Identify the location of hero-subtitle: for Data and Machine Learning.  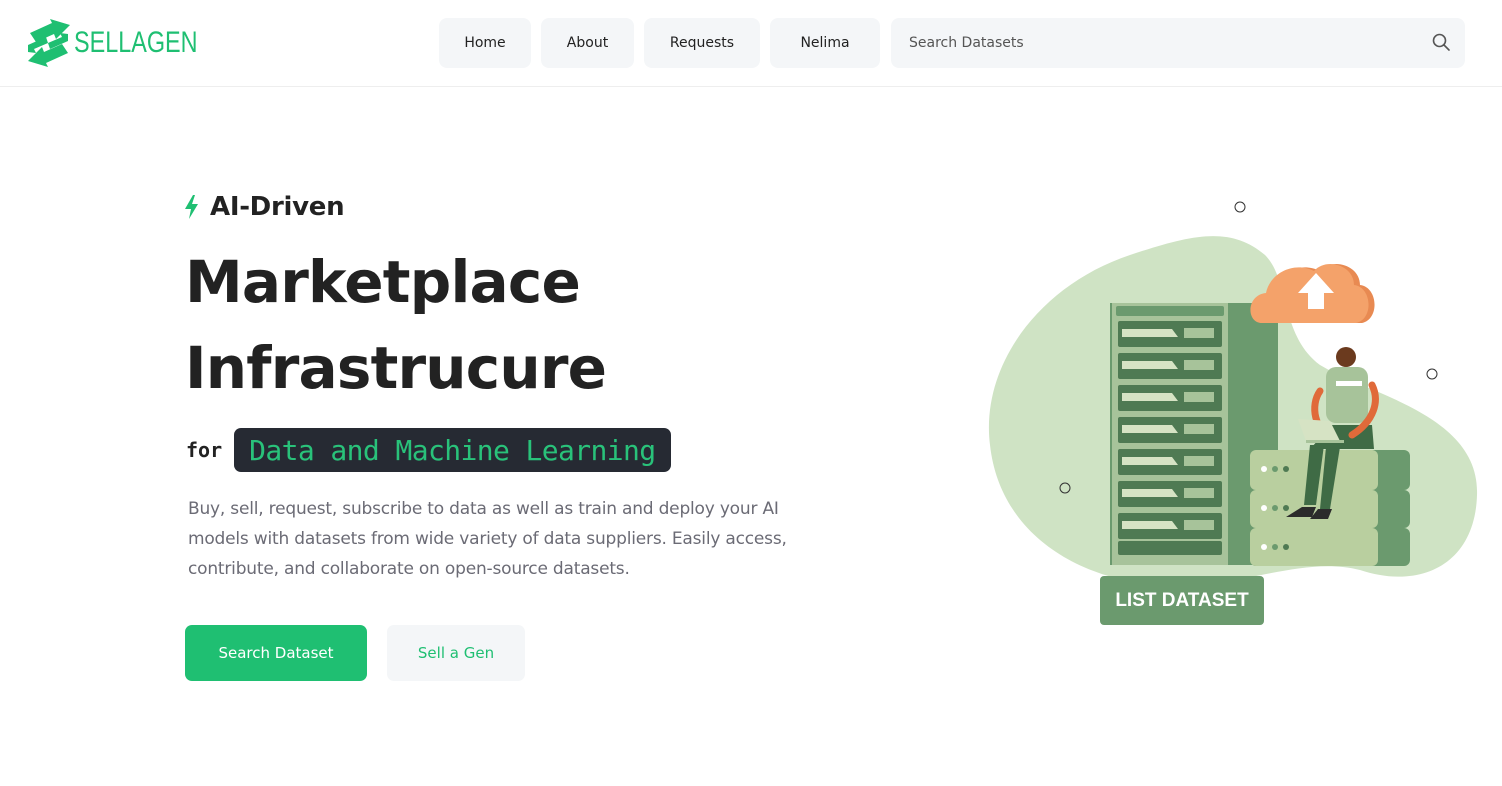
(428, 450).